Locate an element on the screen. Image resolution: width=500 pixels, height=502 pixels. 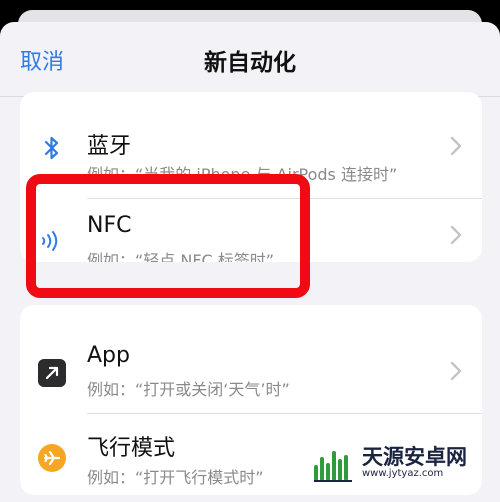
watermark: 天源安卓网 www.jytyaz.com is located at coordinates (404, 463).